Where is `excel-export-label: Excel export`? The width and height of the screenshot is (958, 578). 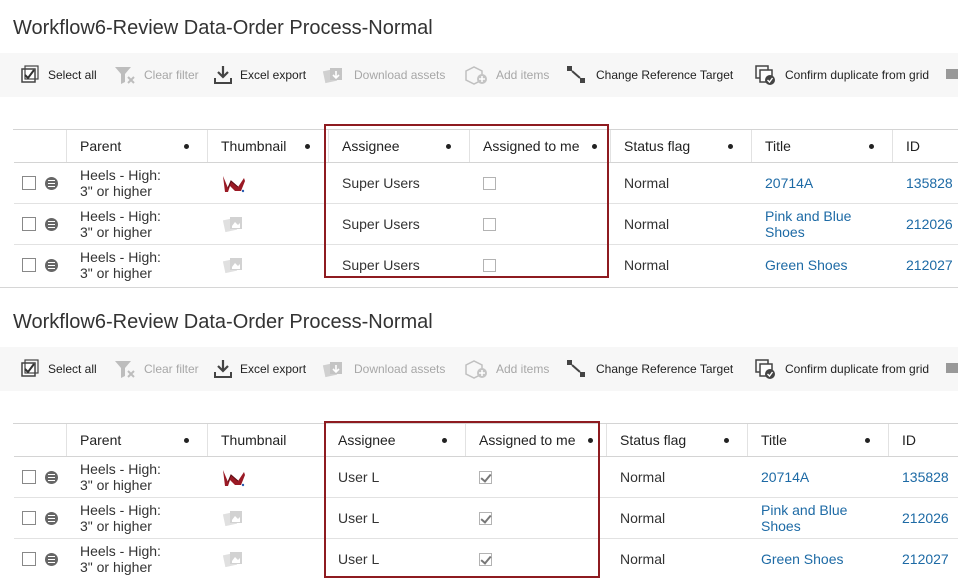 excel-export-label: Excel export is located at coordinates (273, 369).